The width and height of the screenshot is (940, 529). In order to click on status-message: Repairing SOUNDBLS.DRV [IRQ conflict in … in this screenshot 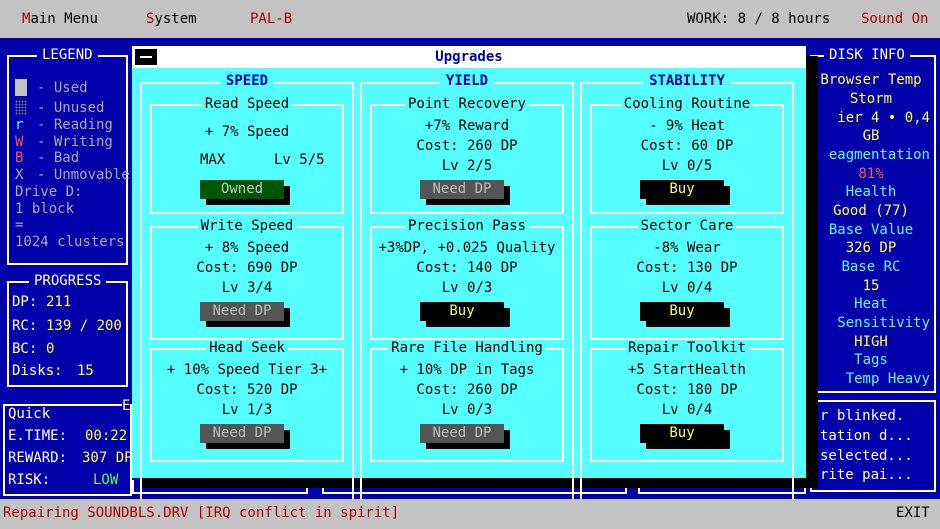, I will do `click(201, 513)`.